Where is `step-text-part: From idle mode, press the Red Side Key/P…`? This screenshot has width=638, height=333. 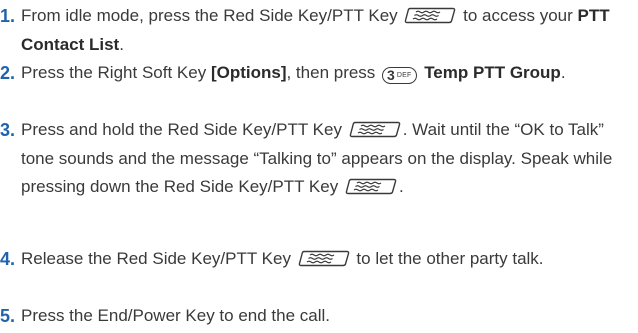
step-text-part: From idle mode, press the Red Side Key/P… is located at coordinates (209, 15).